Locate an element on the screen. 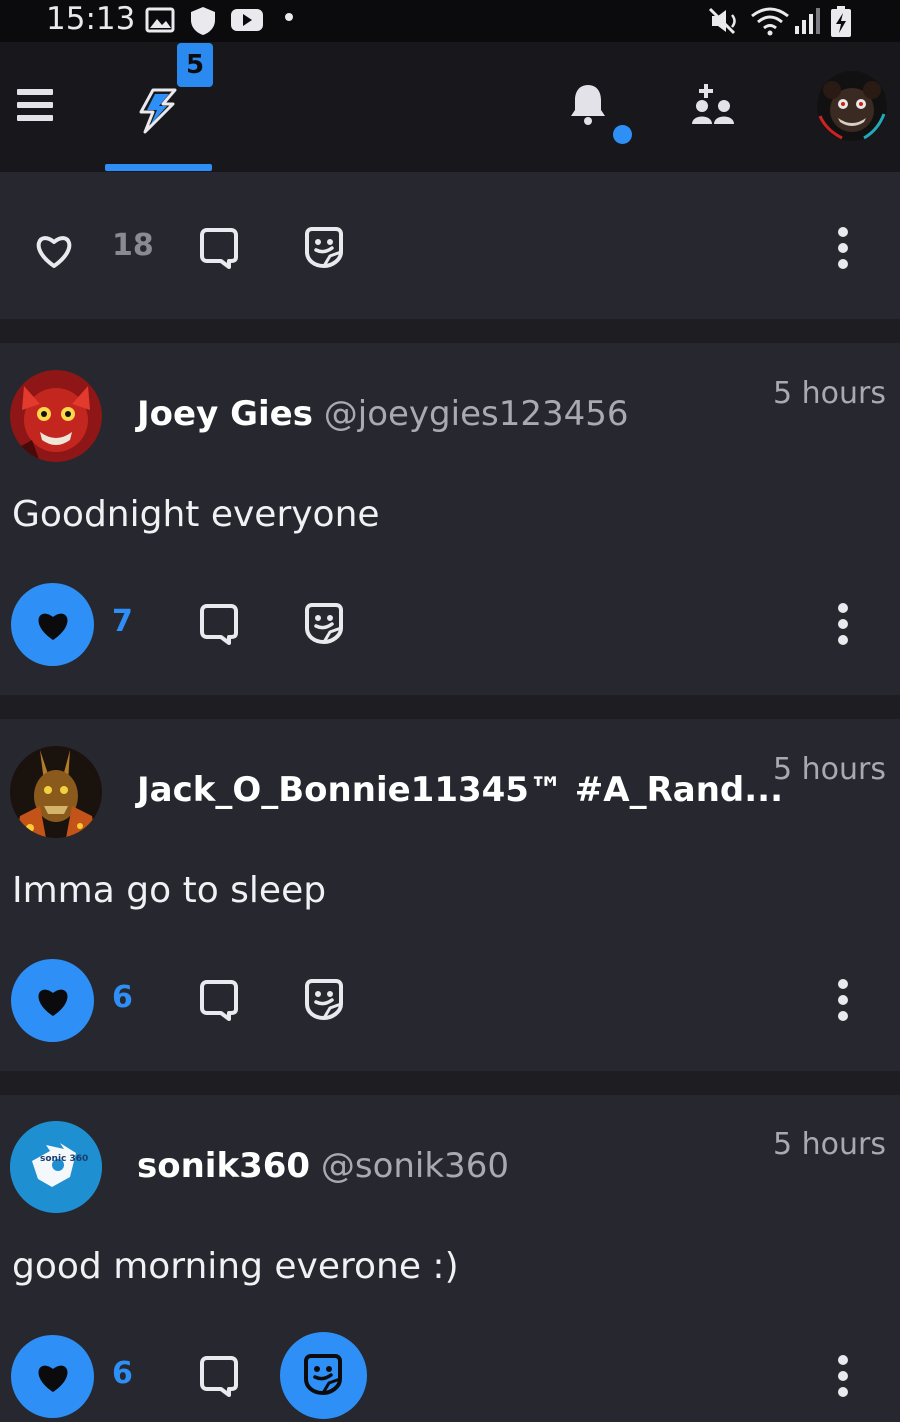 Image resolution: width=900 pixels, height=1422 pixels. post-author-line: Joey Gies @joeygies123456 is located at coordinates (383, 414).